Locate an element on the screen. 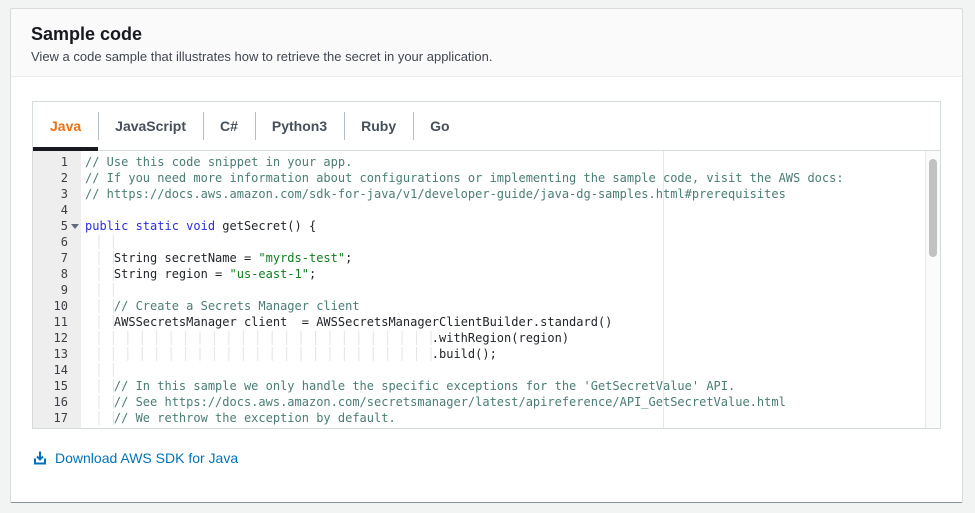 The height and width of the screenshot is (513, 975). code-line: // We rethrow the exception by default. is located at coordinates (512, 418).